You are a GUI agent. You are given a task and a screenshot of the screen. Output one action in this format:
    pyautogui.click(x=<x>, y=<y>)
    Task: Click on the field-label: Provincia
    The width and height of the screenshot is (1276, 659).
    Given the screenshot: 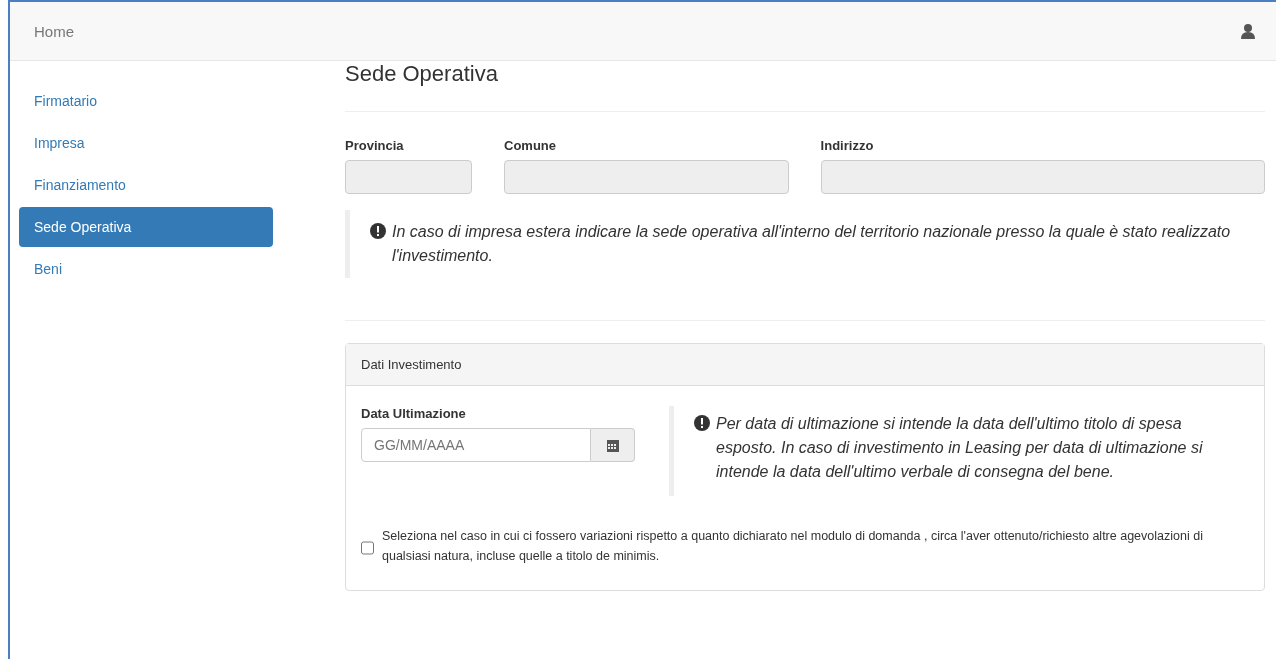 What is the action you would take?
    pyautogui.click(x=375, y=145)
    